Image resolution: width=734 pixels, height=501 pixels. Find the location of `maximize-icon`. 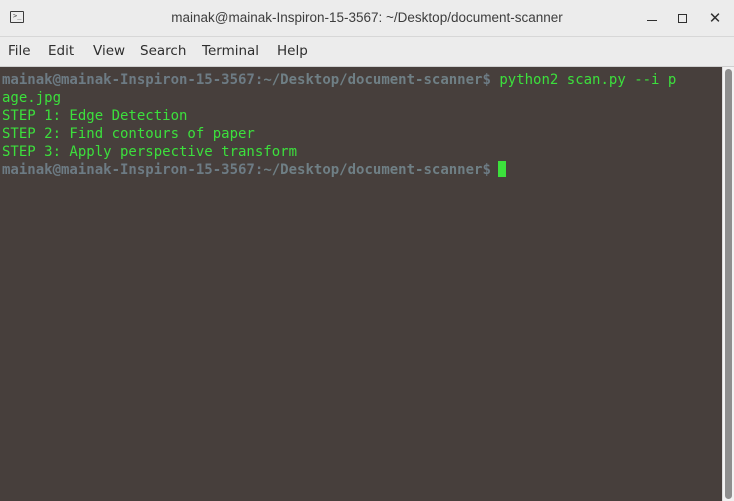

maximize-icon is located at coordinates (682, 18).